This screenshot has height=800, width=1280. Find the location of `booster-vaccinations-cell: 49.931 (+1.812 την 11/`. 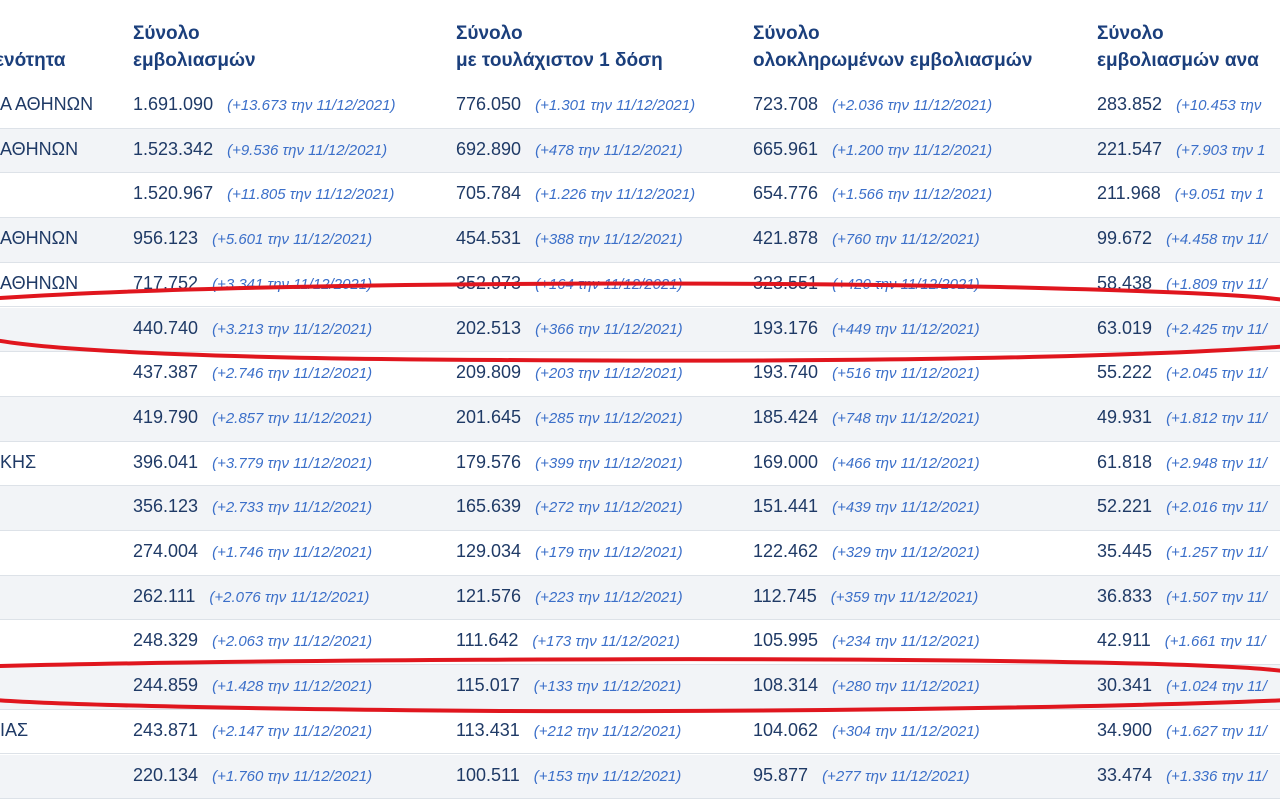

booster-vaccinations-cell: 49.931 (+1.812 την 11/ is located at coordinates (1182, 417).